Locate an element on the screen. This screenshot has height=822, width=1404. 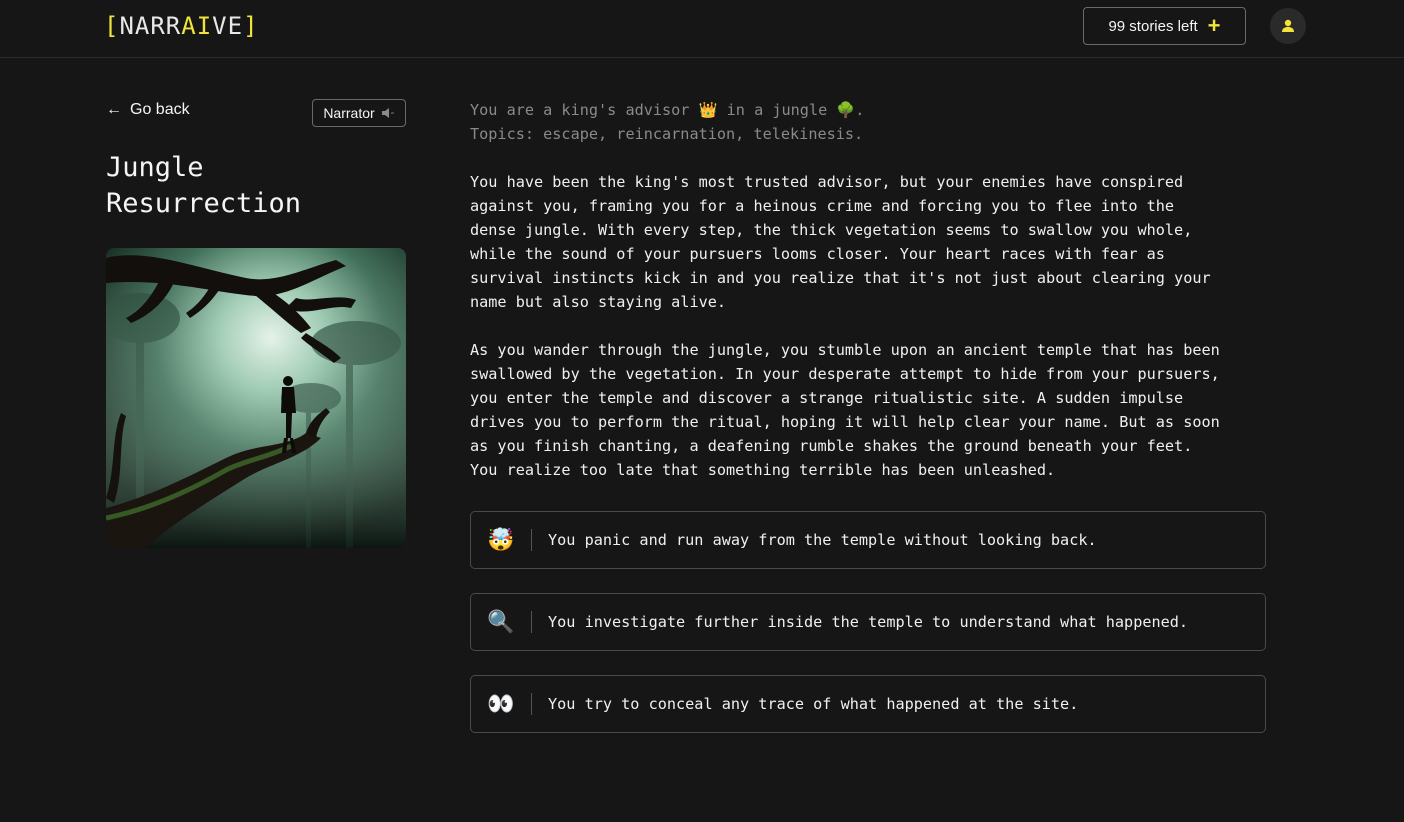
logo: [NARRAIVE] is located at coordinates (181, 26).